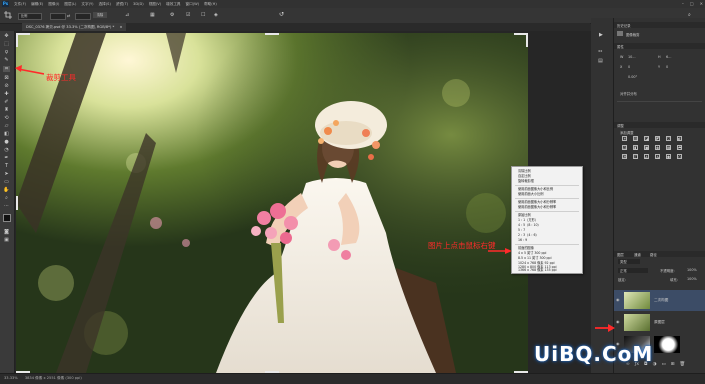 This screenshot has height=384, width=705. Describe the element at coordinates (659, 322) in the screenshot. I see `layer-row: ◉ 原图层` at that location.